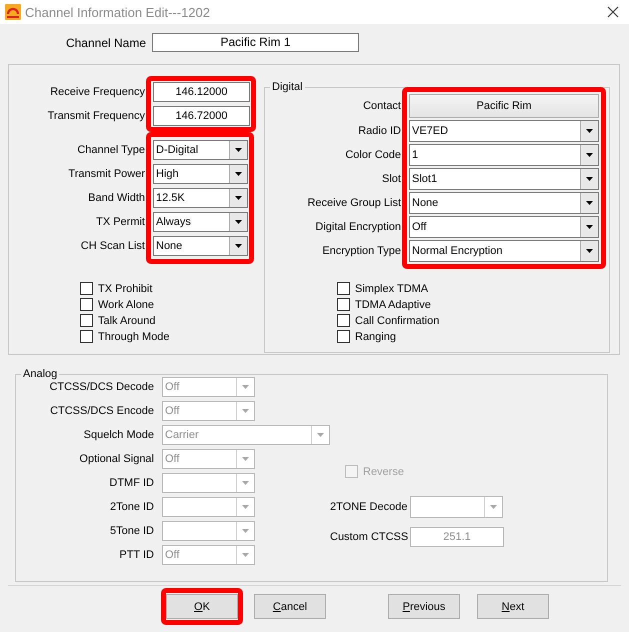 The width and height of the screenshot is (629, 632). I want to click on dropdown: Always, so click(200, 222).